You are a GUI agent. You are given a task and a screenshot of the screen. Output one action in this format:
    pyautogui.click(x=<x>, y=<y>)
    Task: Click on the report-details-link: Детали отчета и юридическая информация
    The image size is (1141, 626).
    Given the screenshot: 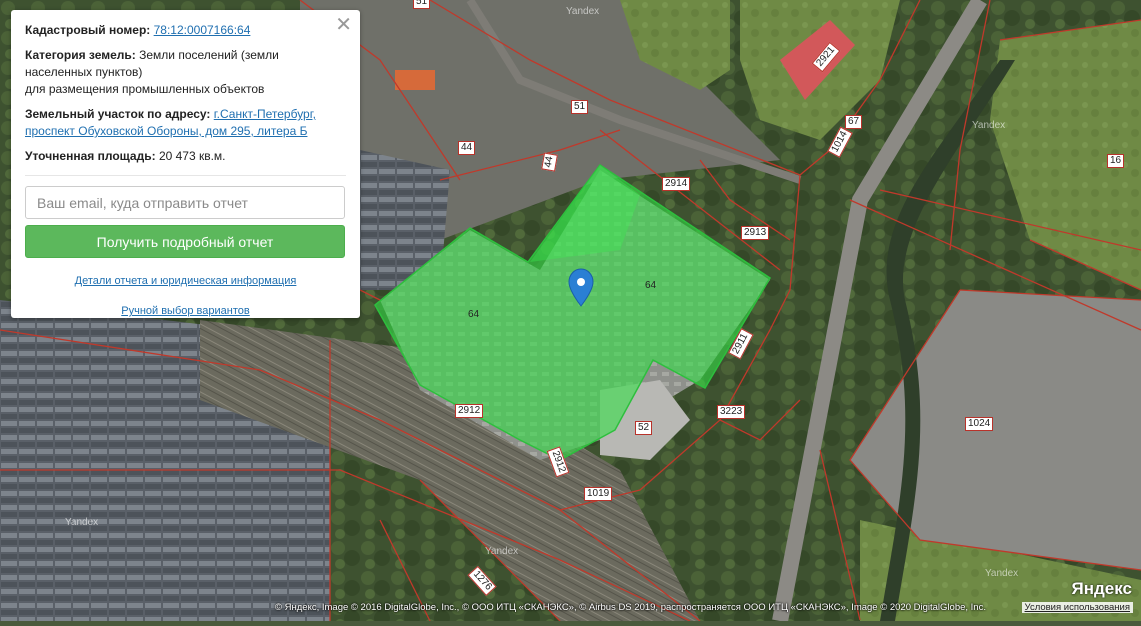 What is the action you would take?
    pyautogui.click(x=185, y=281)
    